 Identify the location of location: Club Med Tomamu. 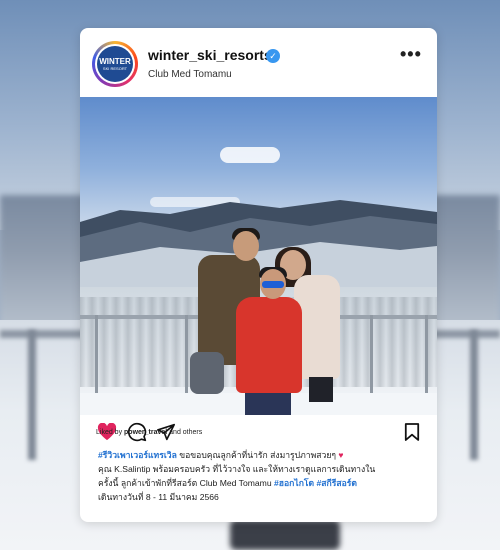
(190, 74).